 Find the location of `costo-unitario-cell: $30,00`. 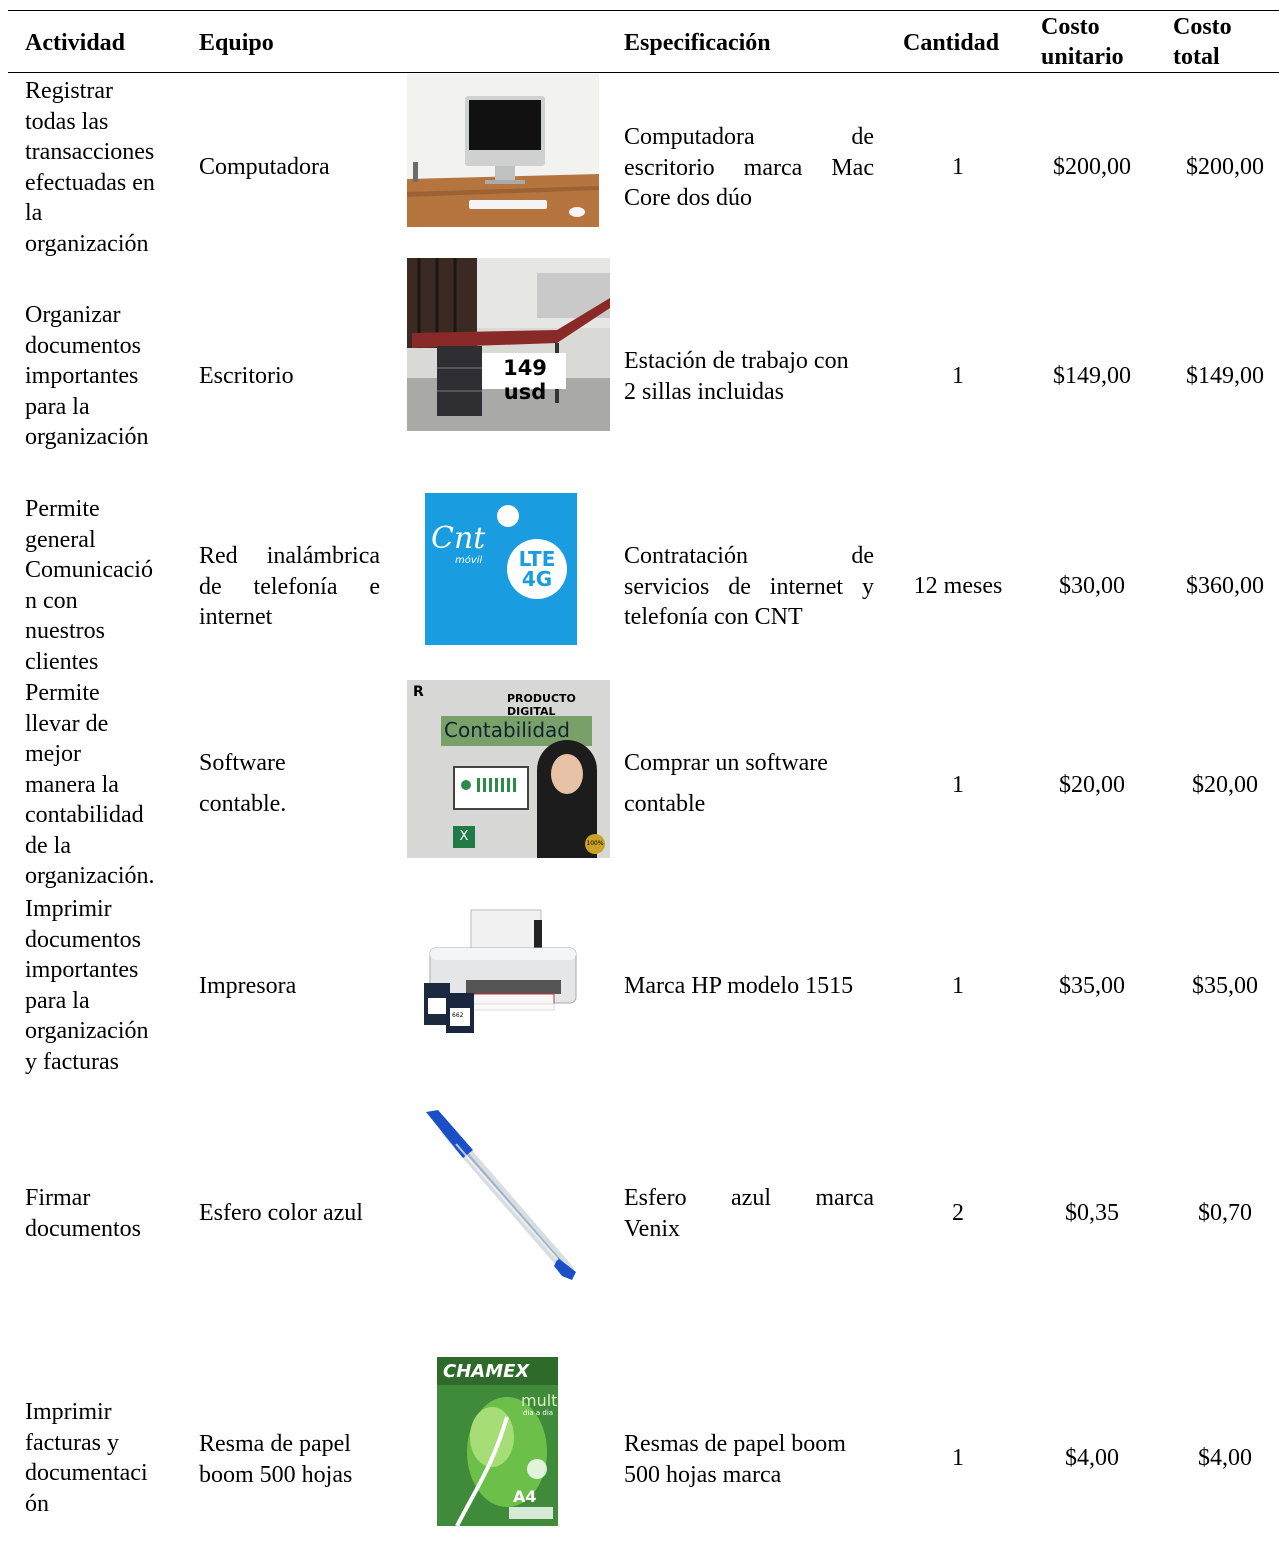

costo-unitario-cell: $30,00 is located at coordinates (1092, 586).